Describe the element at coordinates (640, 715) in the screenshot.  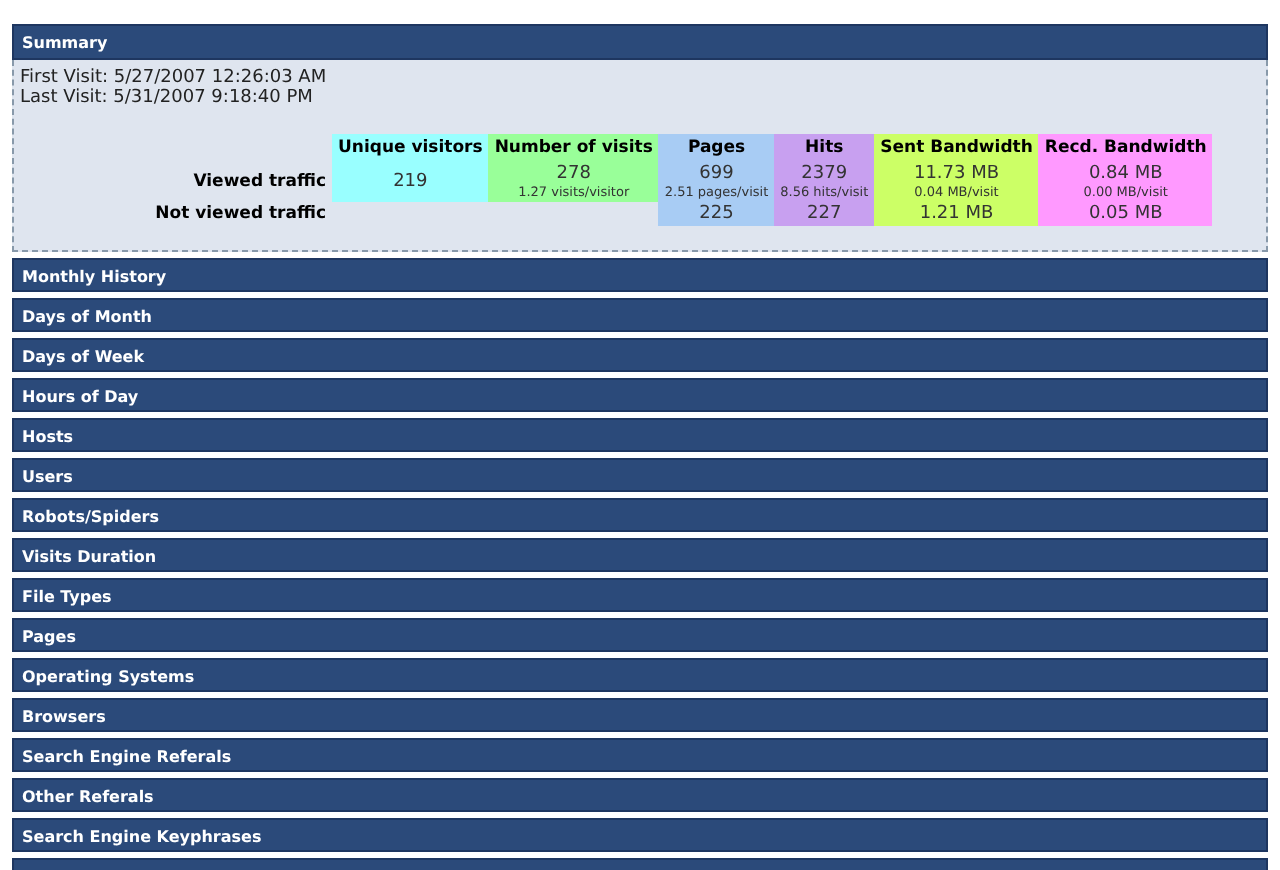
I see `section-header: Browsers` at that location.